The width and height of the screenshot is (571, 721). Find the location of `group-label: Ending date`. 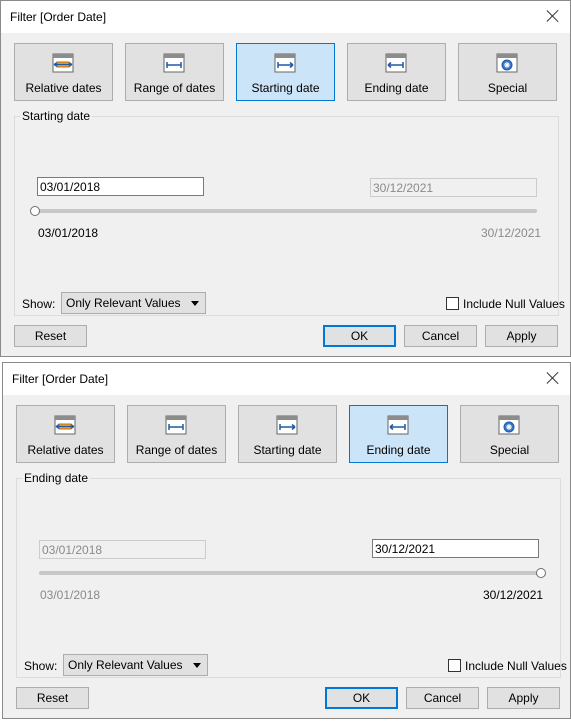

group-label: Ending date is located at coordinates (56, 478).